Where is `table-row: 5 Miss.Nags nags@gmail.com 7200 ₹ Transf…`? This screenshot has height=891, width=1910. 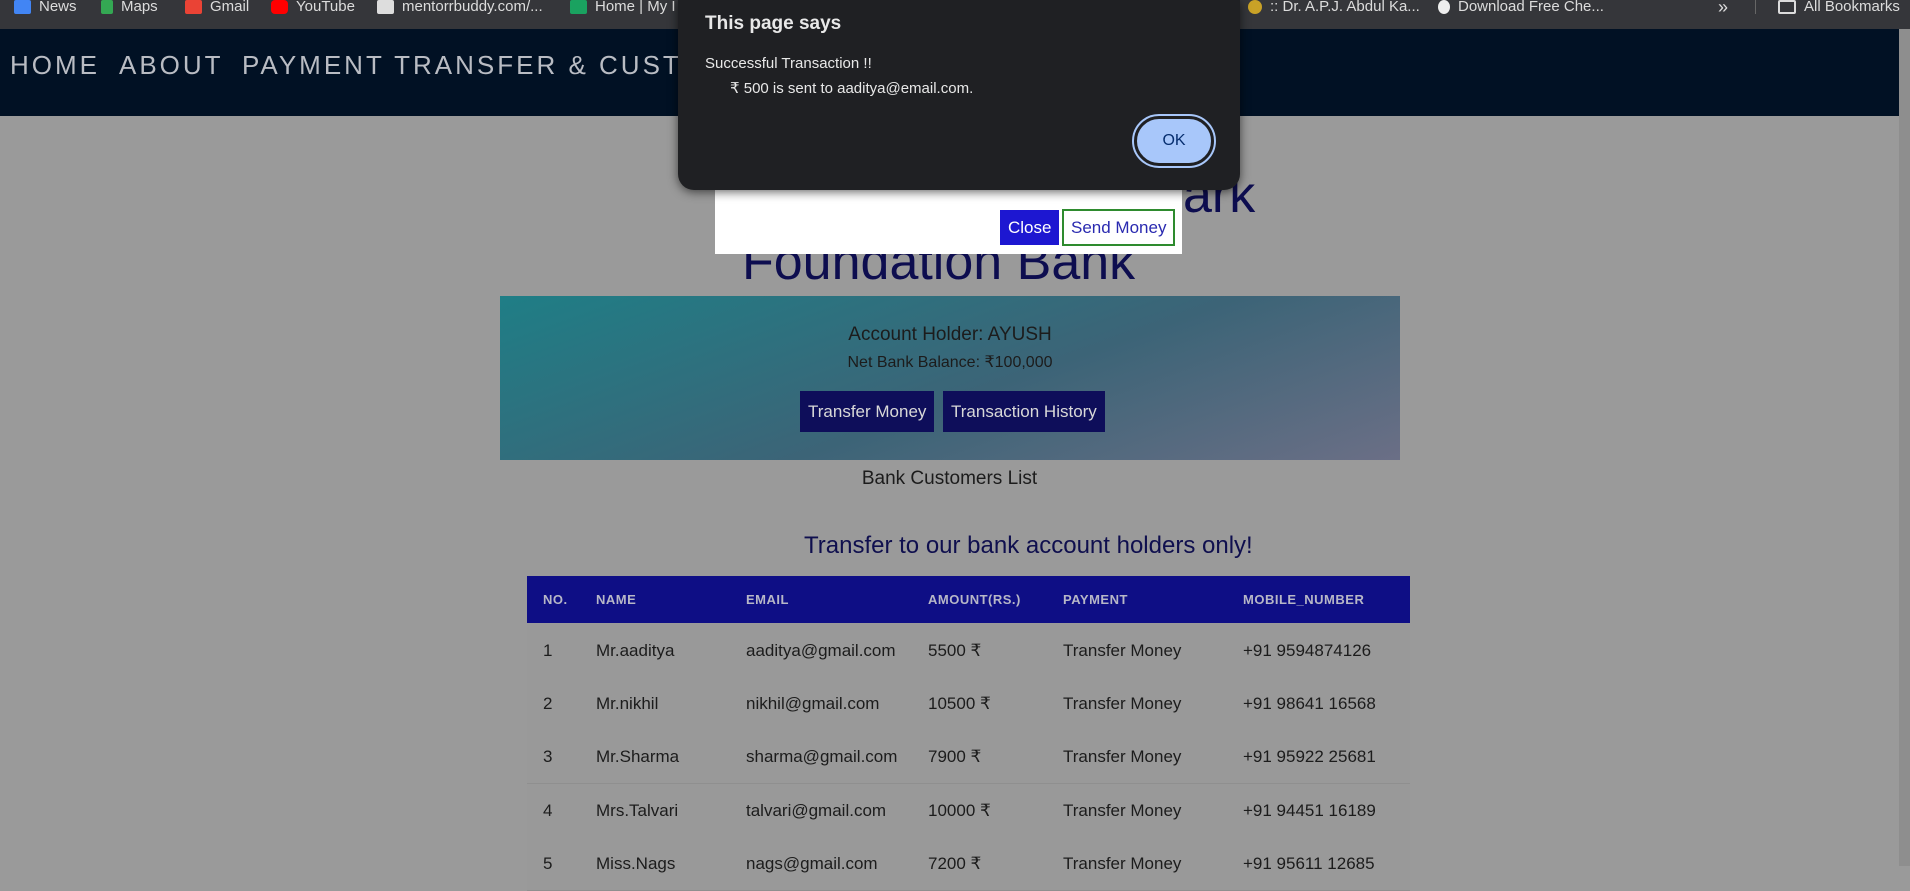
table-row: 5 Miss.Nags nags@gmail.com 7200 ₹ Transf… is located at coordinates (968, 864).